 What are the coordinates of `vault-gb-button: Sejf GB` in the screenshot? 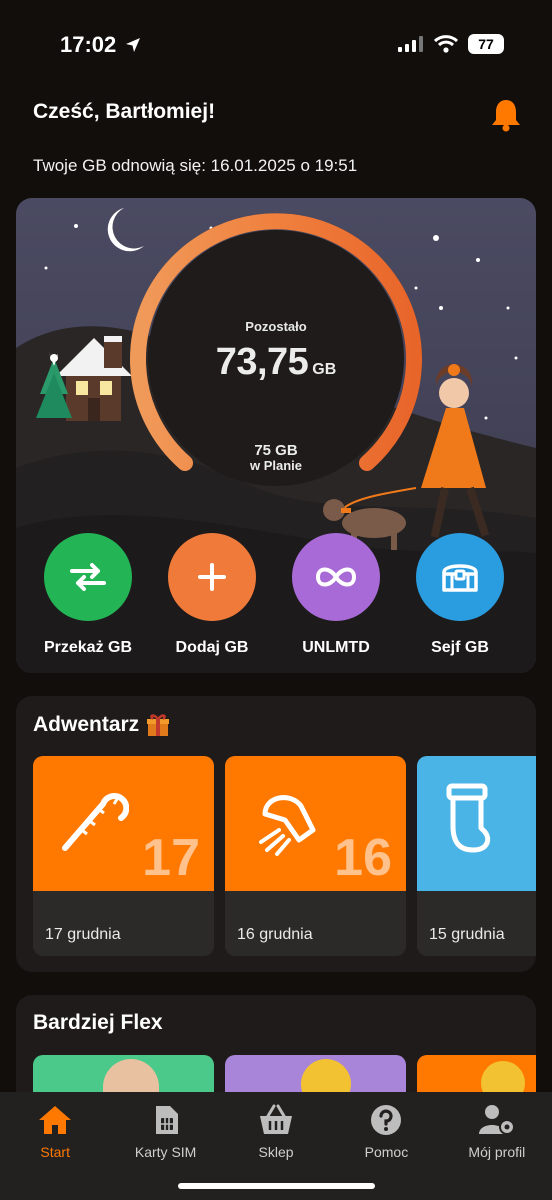 It's located at (460, 595).